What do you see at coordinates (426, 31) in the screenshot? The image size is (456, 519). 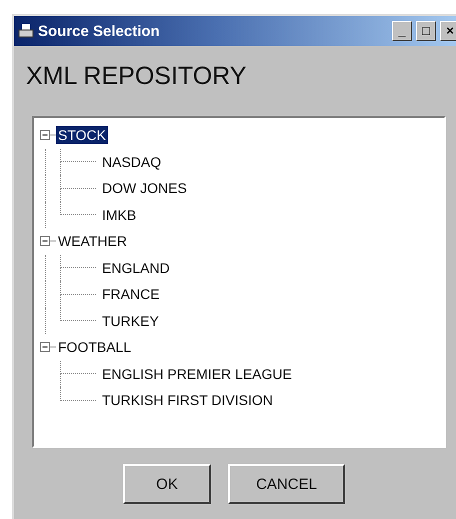 I see `window-control-button: □` at bounding box center [426, 31].